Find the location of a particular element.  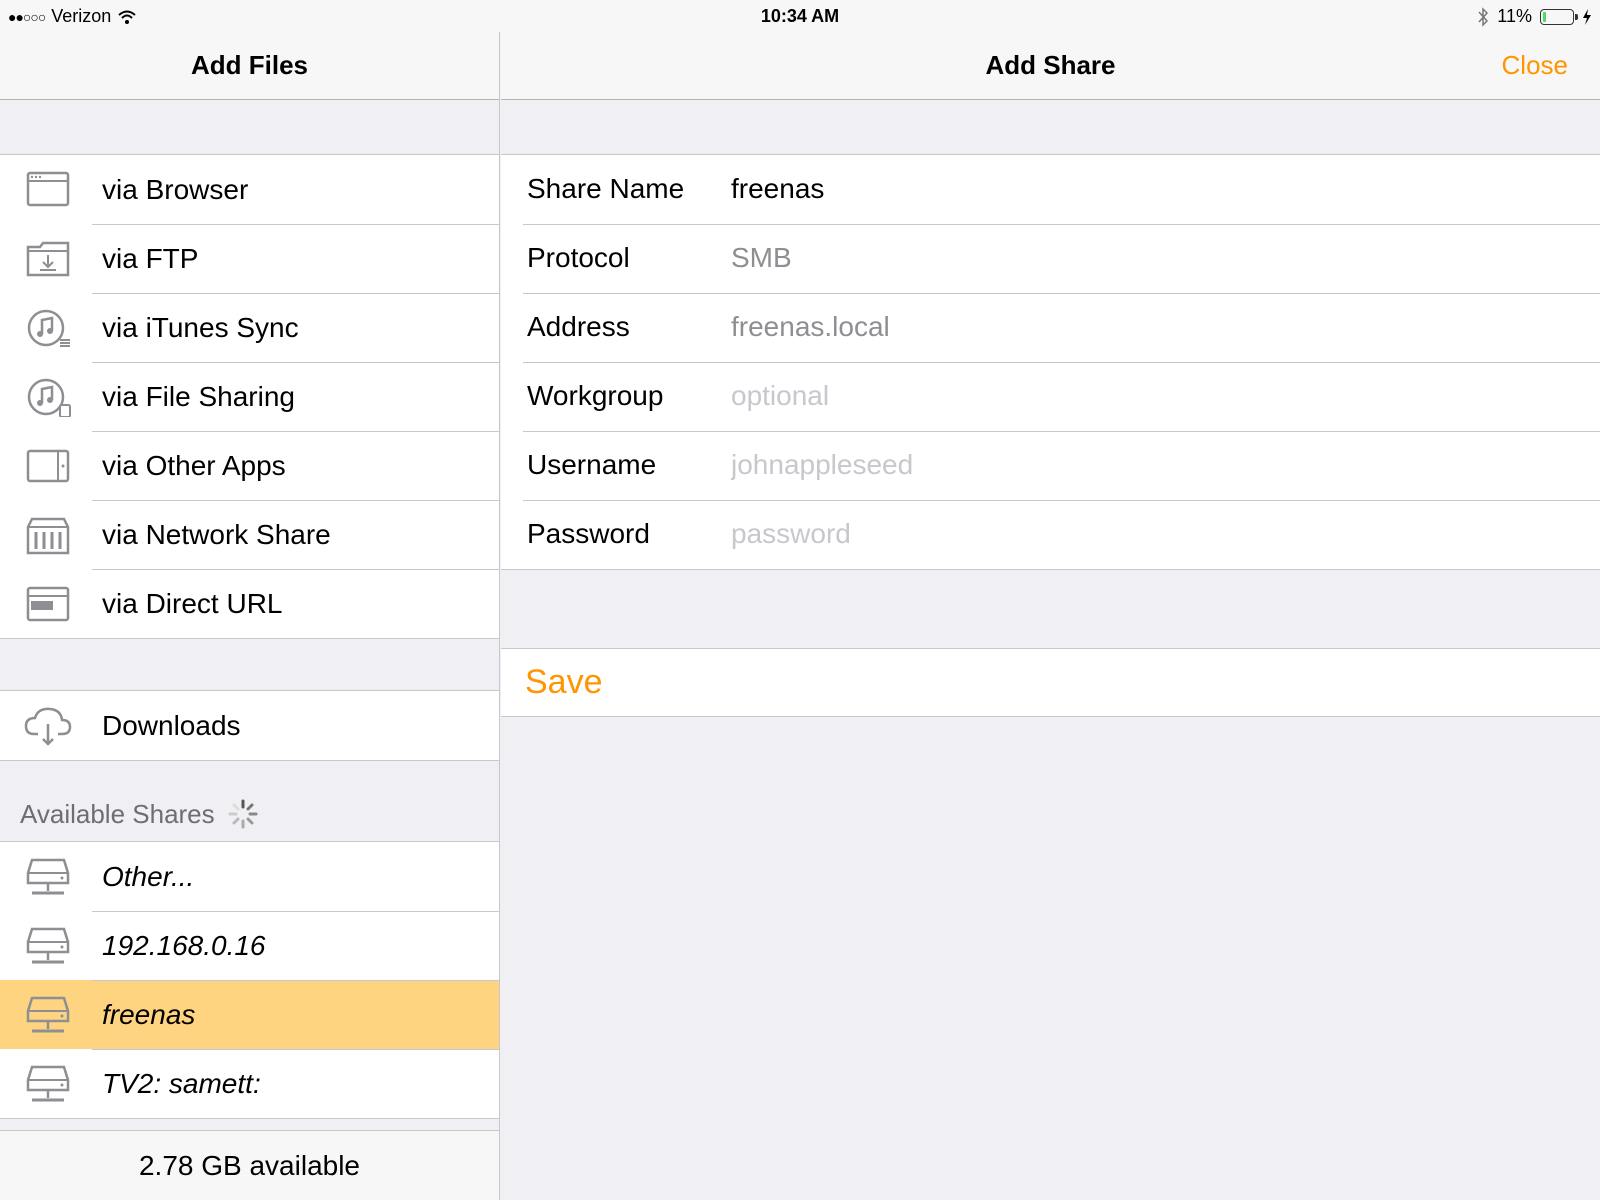

share-label: TV2: samett: is located at coordinates (181, 1083).